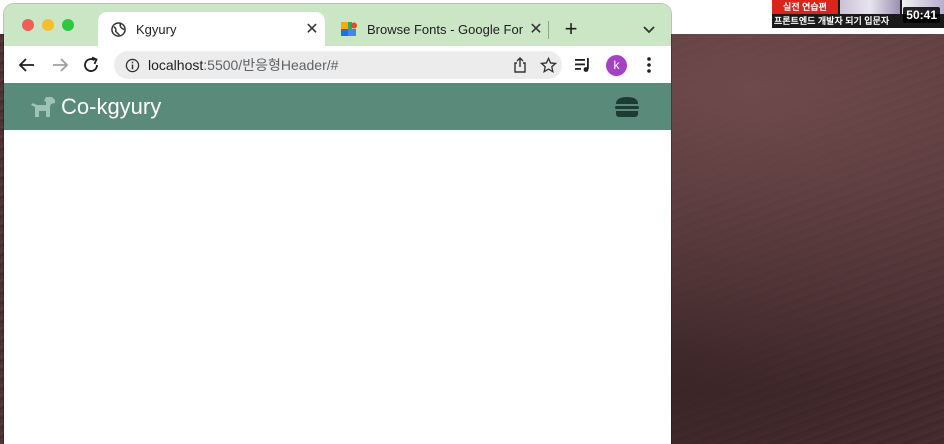 This screenshot has width=944, height=444. I want to click on tab-kgyury: Kgyury ✕, so click(211, 29).